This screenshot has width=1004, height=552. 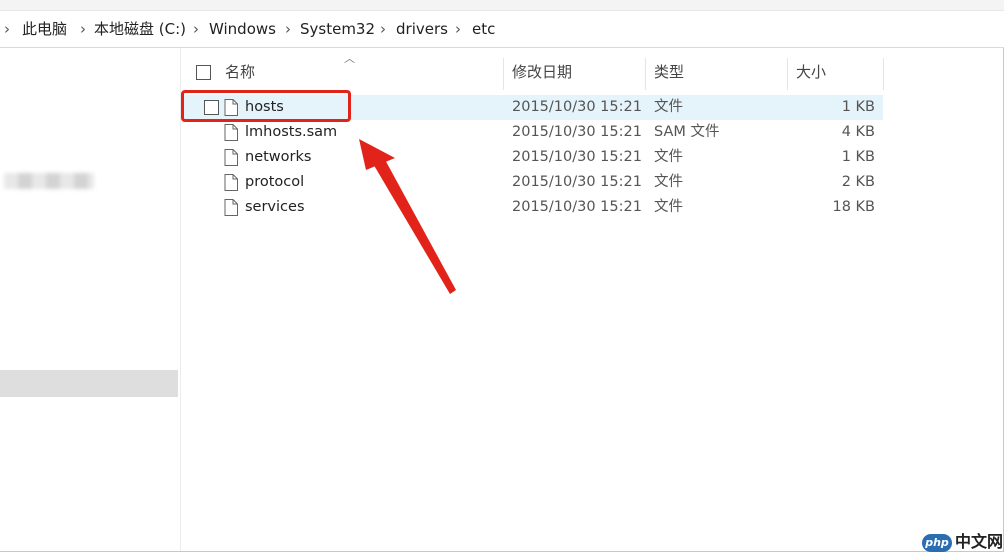 I want to click on arrowhead-icon, so click(x=377, y=154).